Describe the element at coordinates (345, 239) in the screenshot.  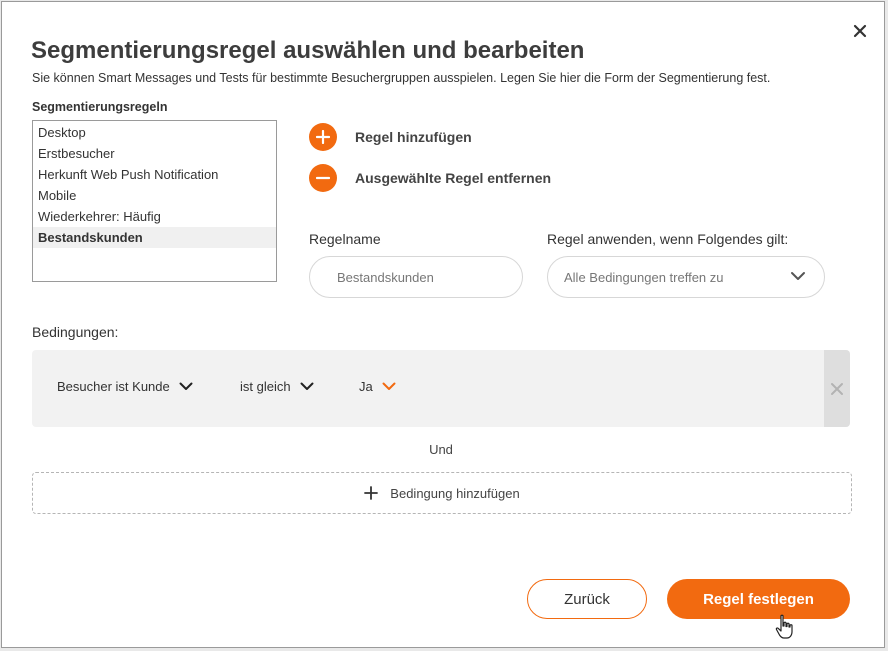
I see `rule-name-label: Regelname` at that location.